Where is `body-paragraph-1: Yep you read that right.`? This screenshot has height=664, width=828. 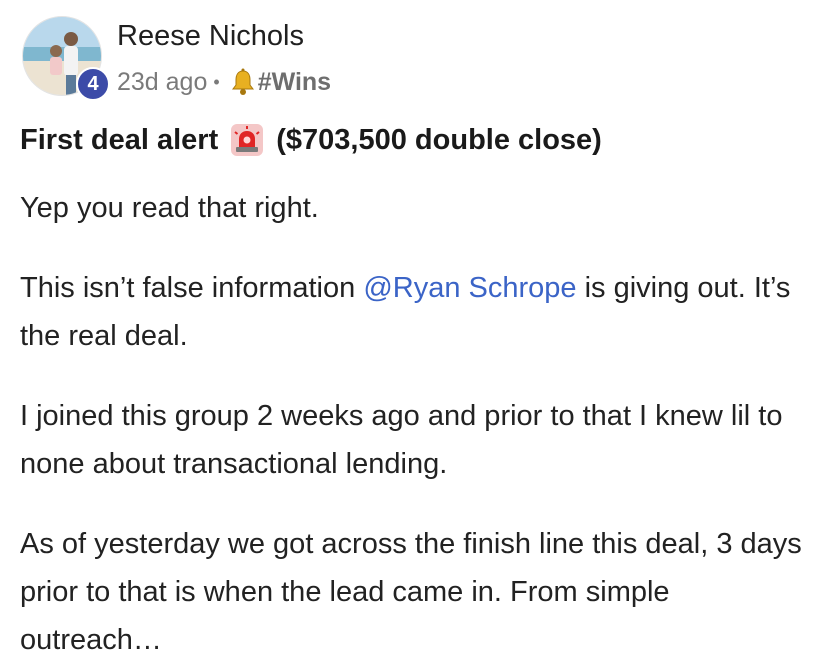 body-paragraph-1: Yep you read that right. is located at coordinates (169, 208).